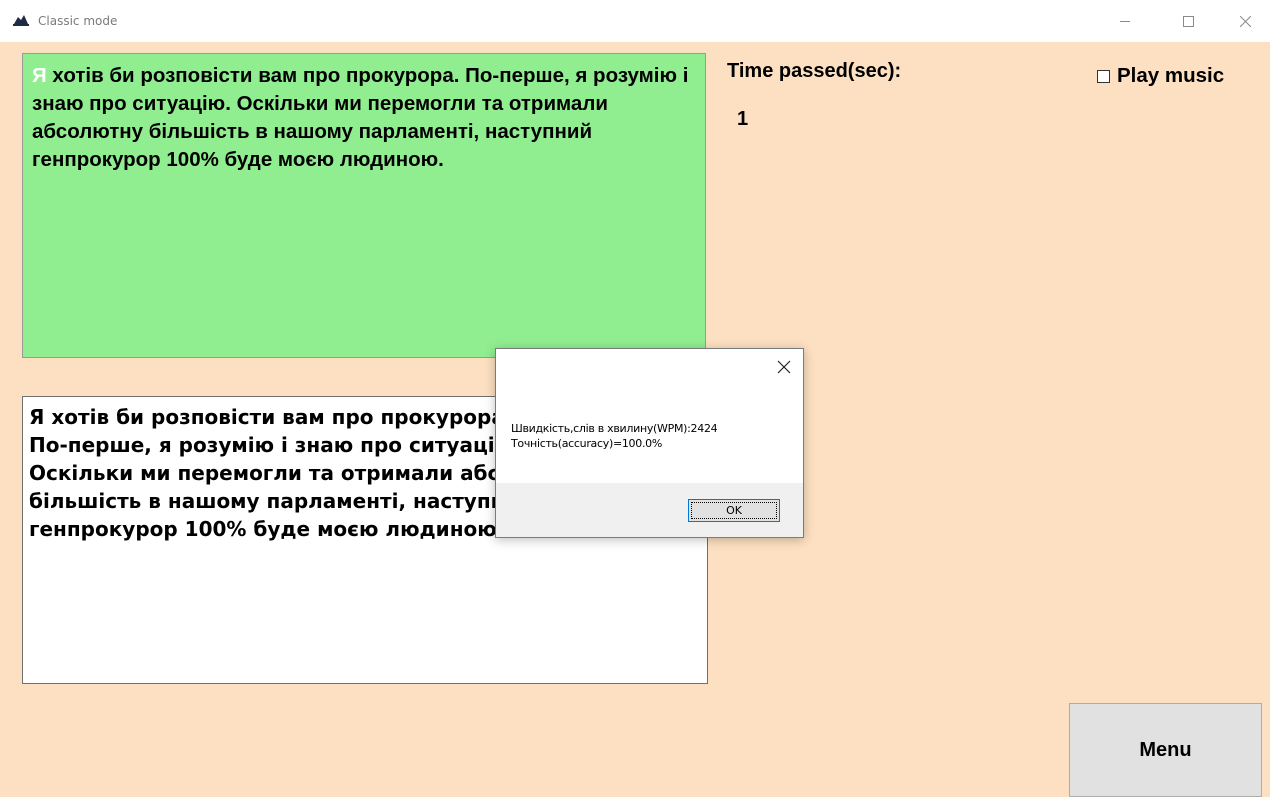 The width and height of the screenshot is (1270, 797). I want to click on close-button, so click(1245, 21).